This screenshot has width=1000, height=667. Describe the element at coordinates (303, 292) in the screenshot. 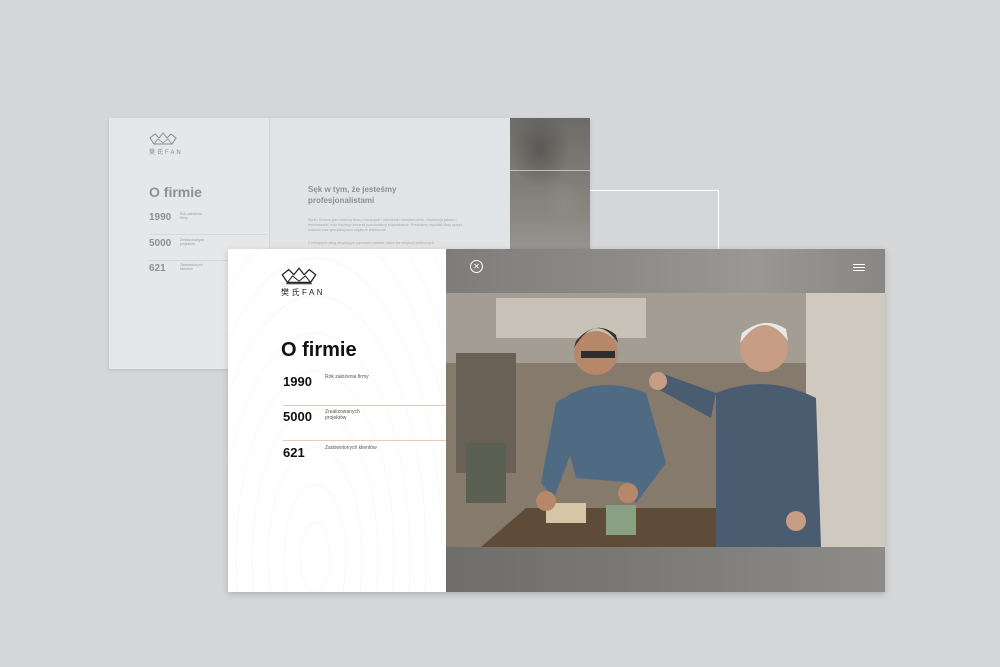

I see `front-logo-text: 樊氏FAN` at that location.